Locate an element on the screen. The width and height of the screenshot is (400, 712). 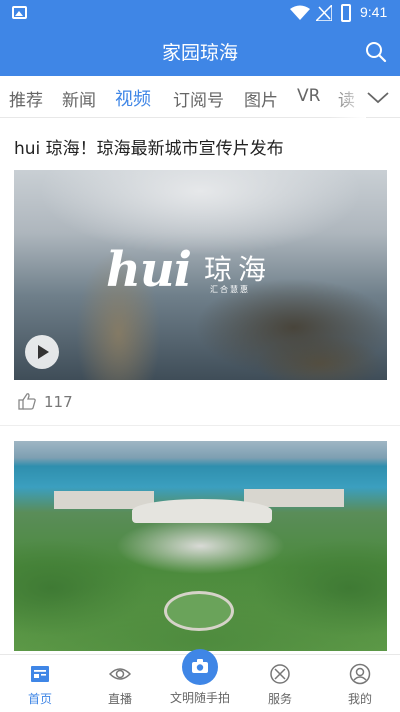
nav-profile: 我的 is located at coordinates (360, 683).